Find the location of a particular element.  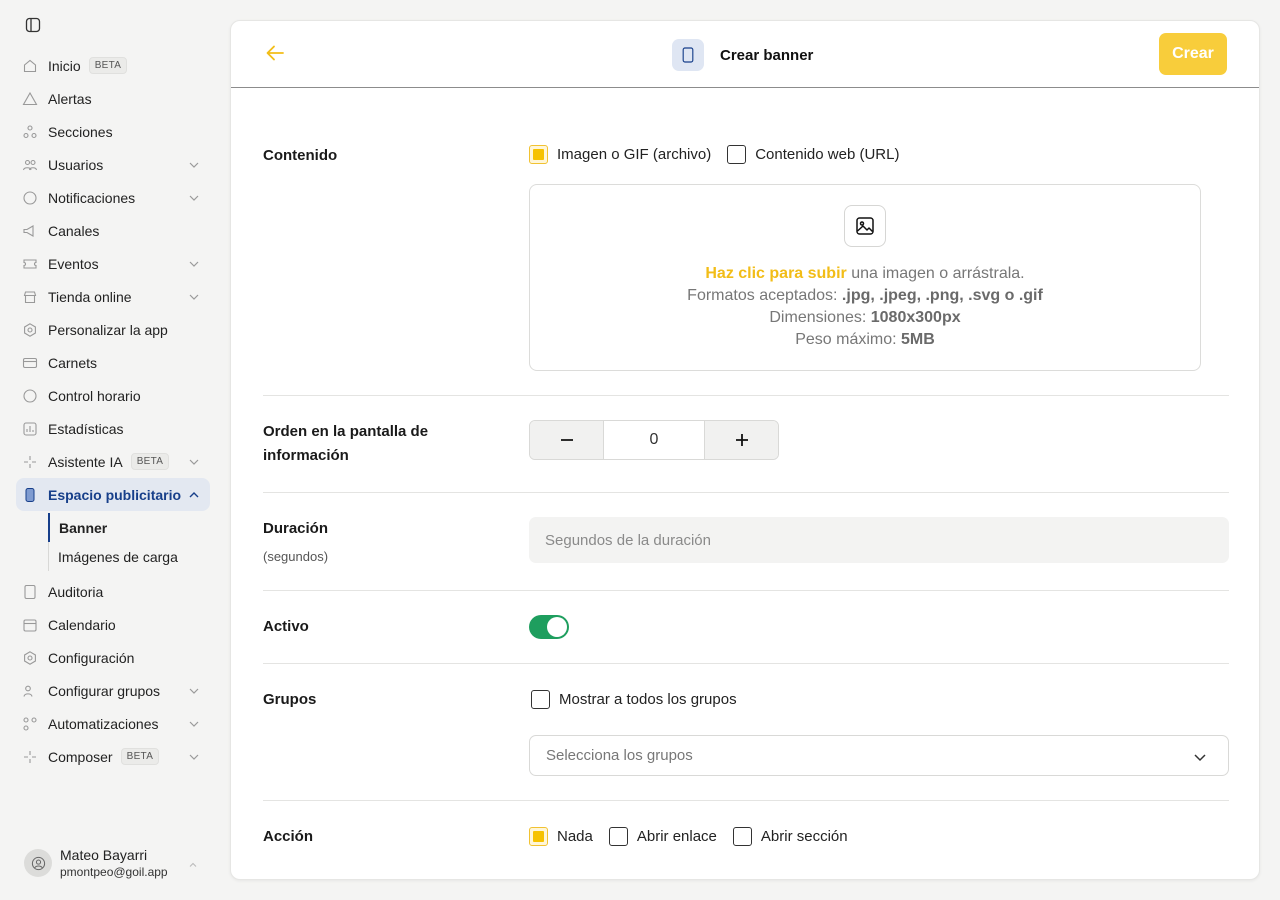

duration-input is located at coordinates (879, 540).